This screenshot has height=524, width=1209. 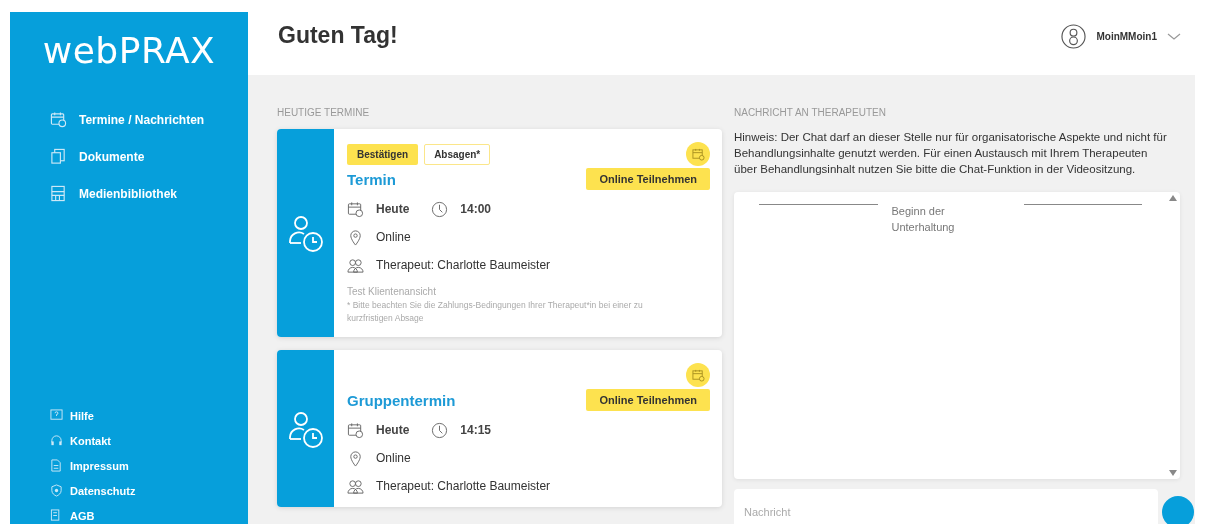 What do you see at coordinates (1126, 36) in the screenshot?
I see `user-name: MoinMMoin1` at bounding box center [1126, 36].